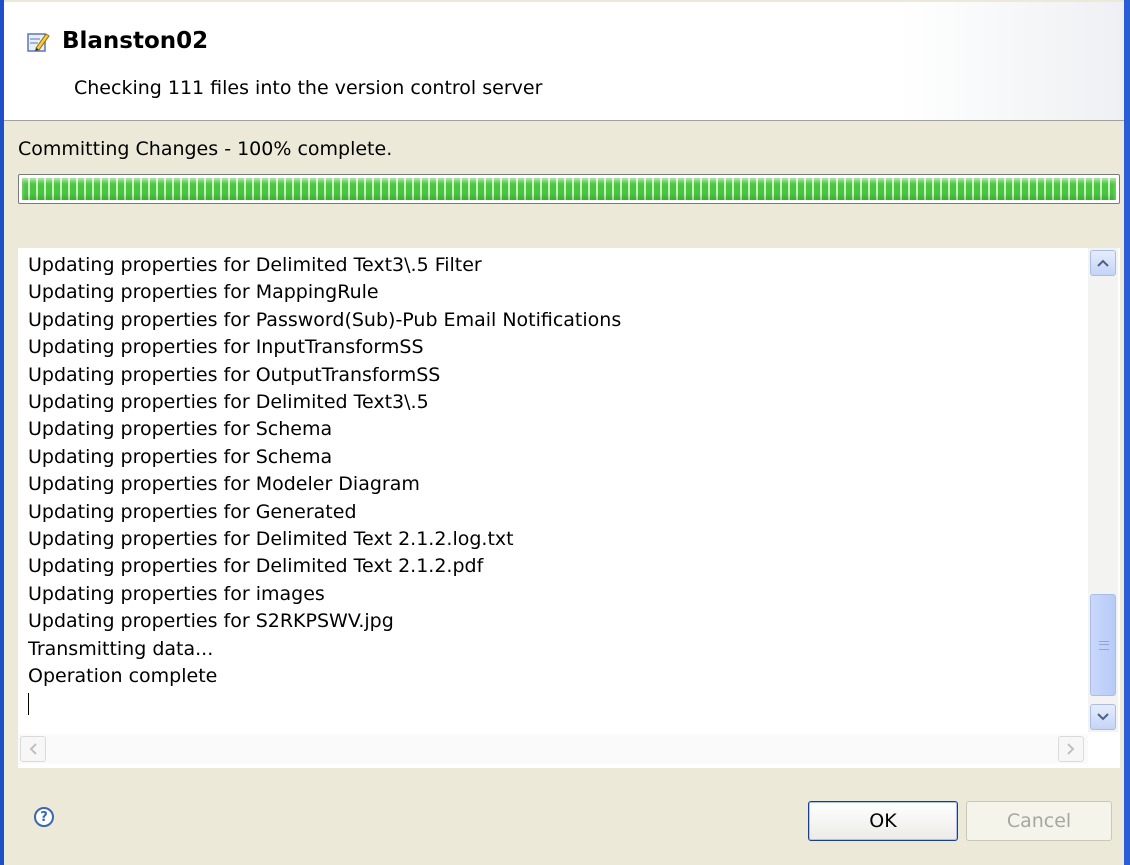 The image size is (1130, 865). What do you see at coordinates (211, 621) in the screenshot?
I see `log-line: Updating properties for S2RKPSWV.jpg` at bounding box center [211, 621].